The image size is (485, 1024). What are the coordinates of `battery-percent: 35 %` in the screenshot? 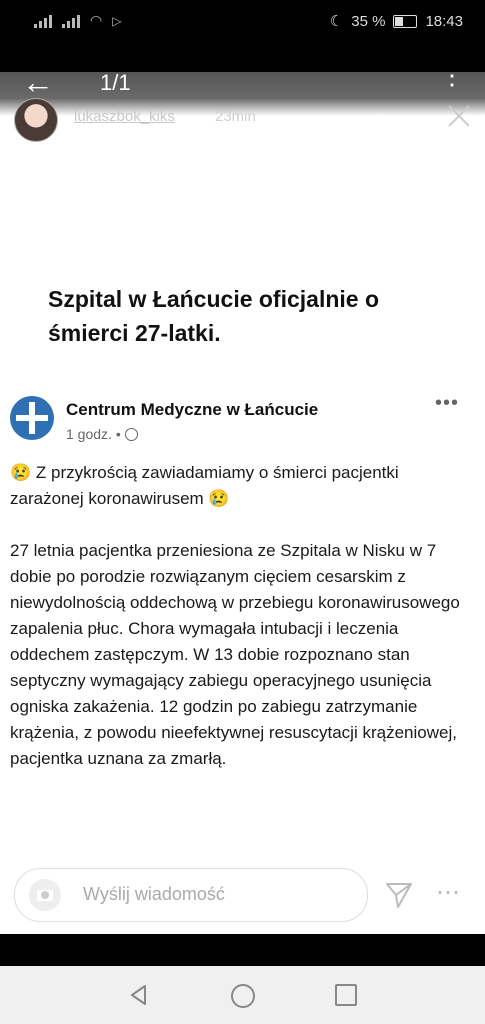 It's located at (368, 21).